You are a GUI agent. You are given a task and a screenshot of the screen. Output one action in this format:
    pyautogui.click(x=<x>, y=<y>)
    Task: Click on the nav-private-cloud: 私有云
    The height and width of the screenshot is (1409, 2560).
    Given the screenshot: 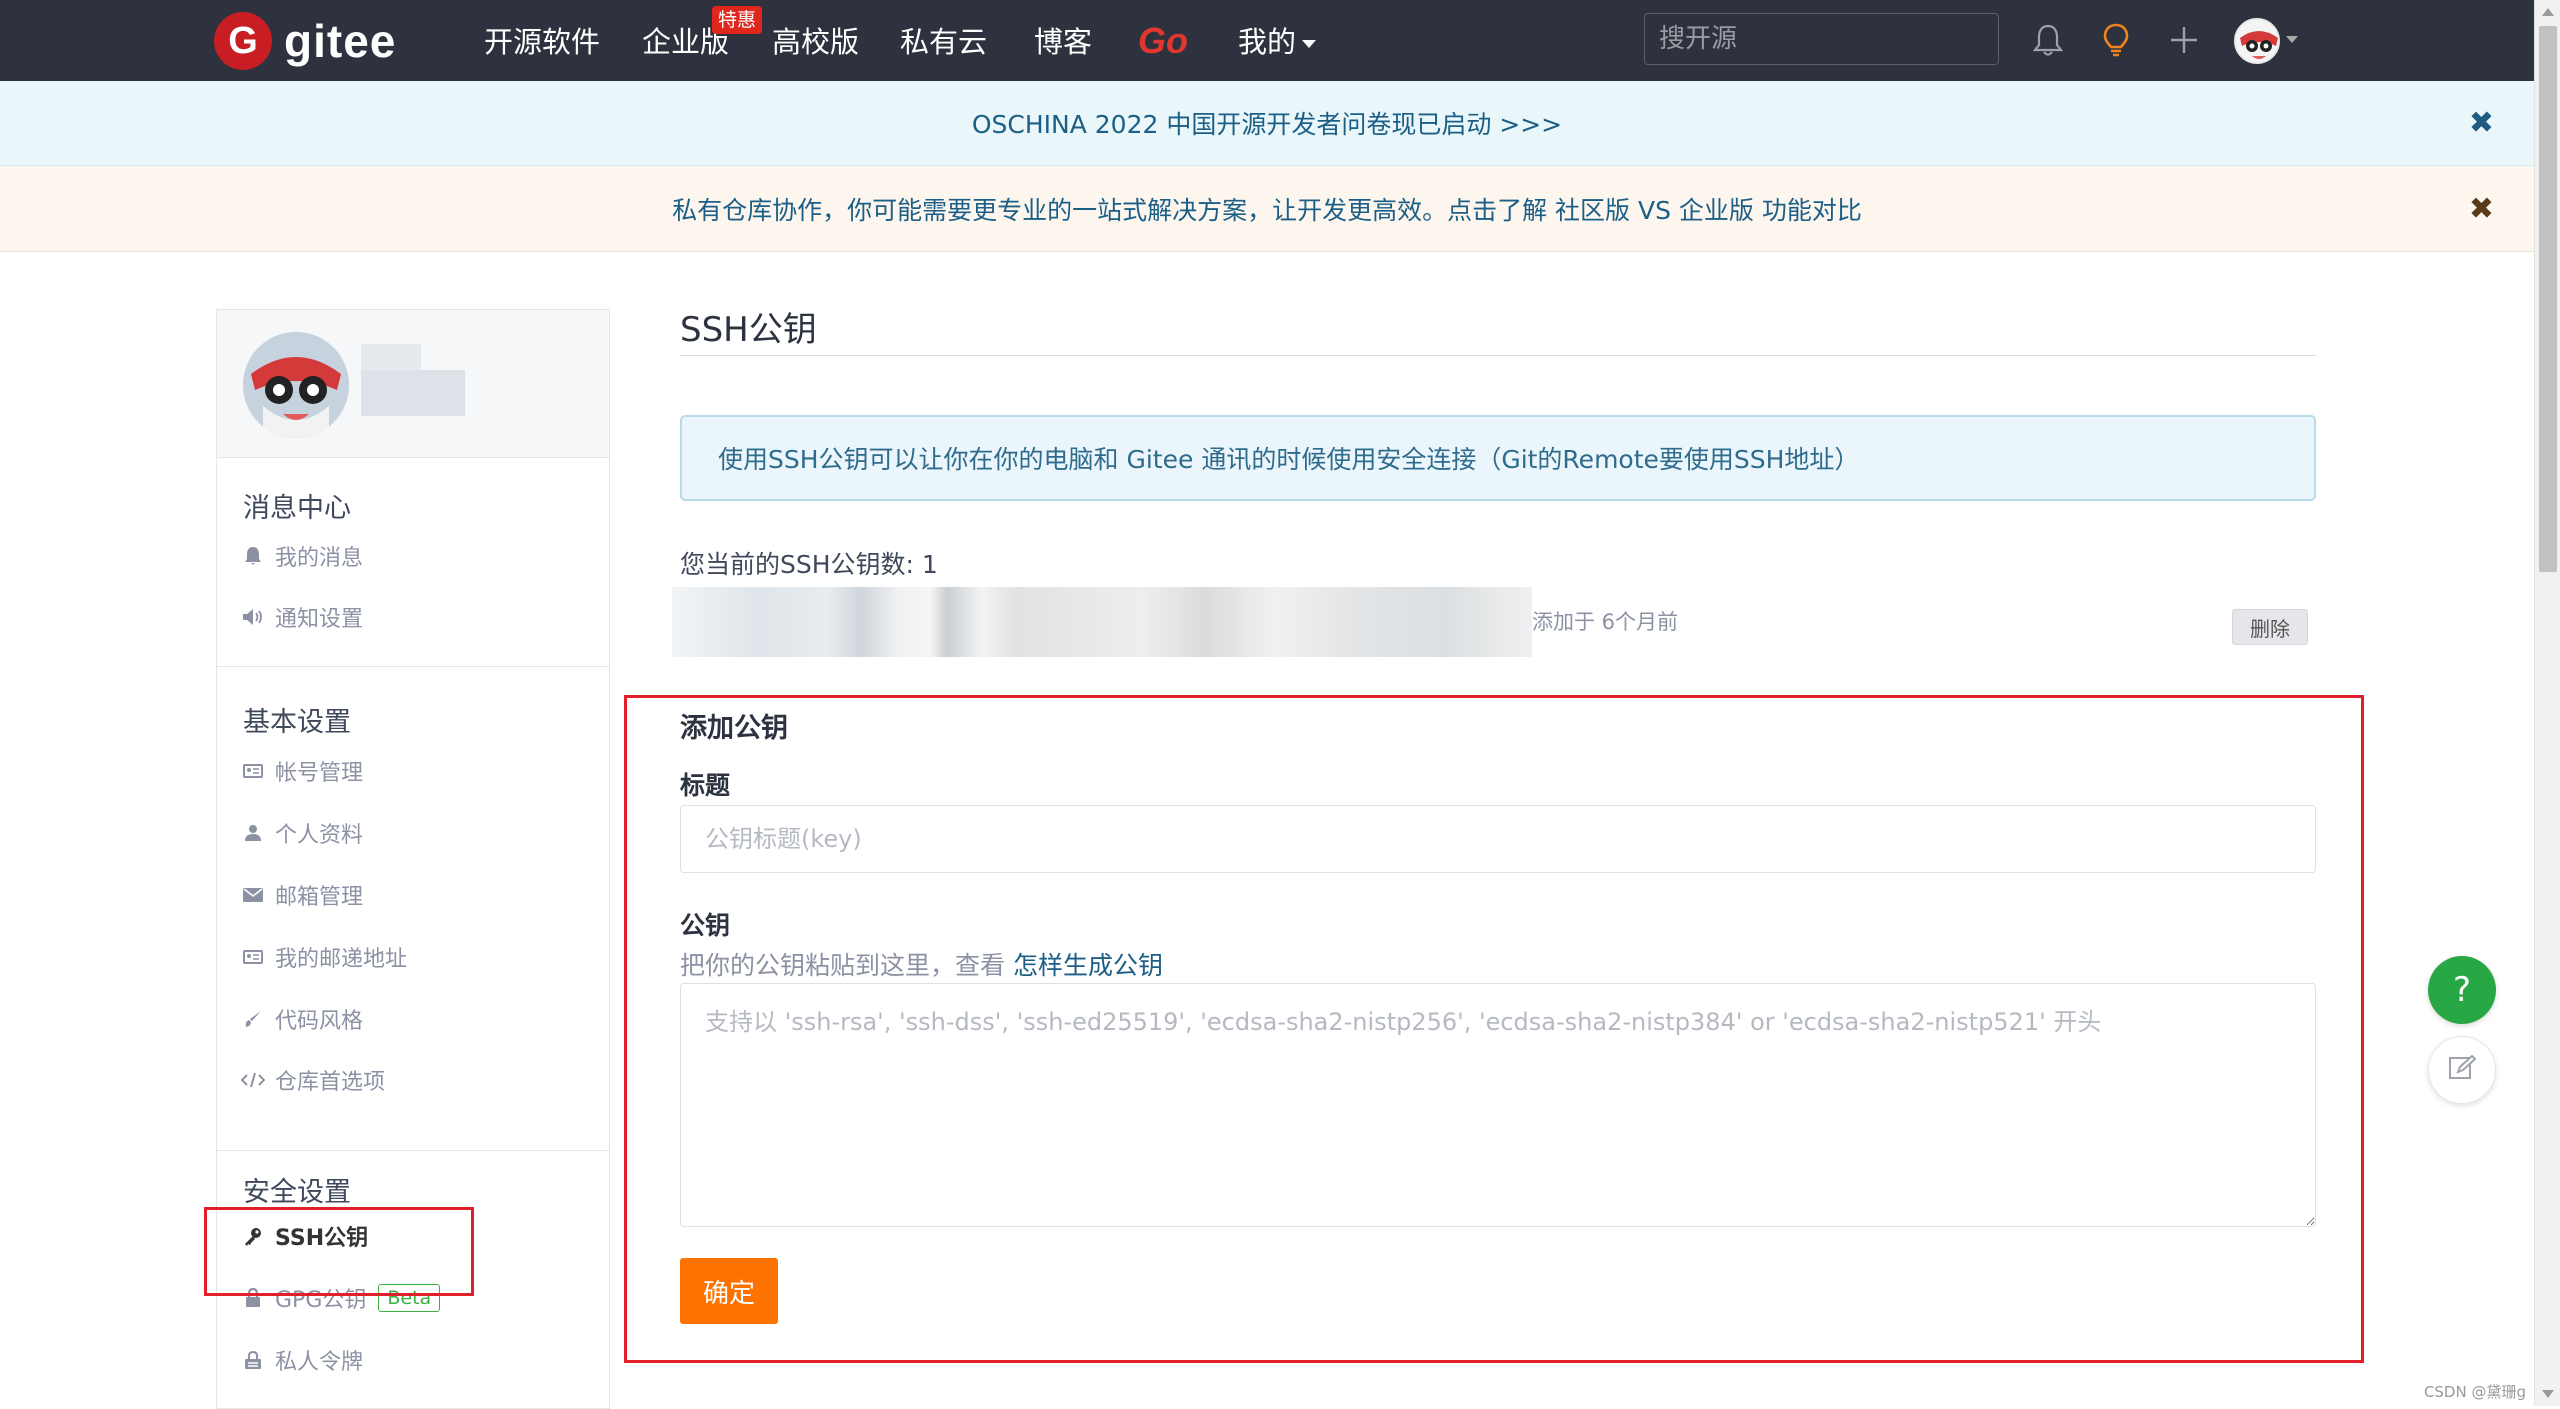 What is the action you would take?
    pyautogui.click(x=943, y=42)
    